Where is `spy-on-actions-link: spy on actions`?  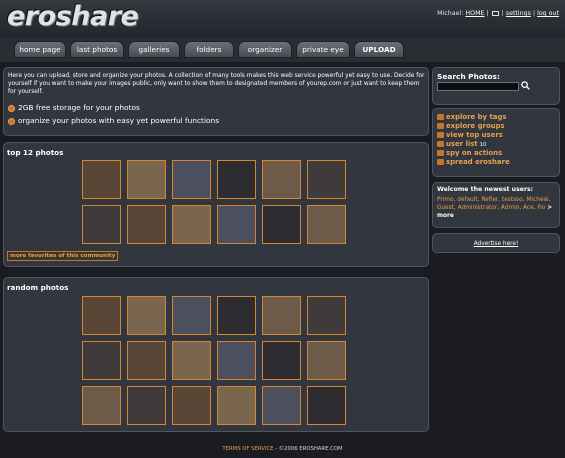
spy-on-actions-link: spy on actions is located at coordinates (469, 153).